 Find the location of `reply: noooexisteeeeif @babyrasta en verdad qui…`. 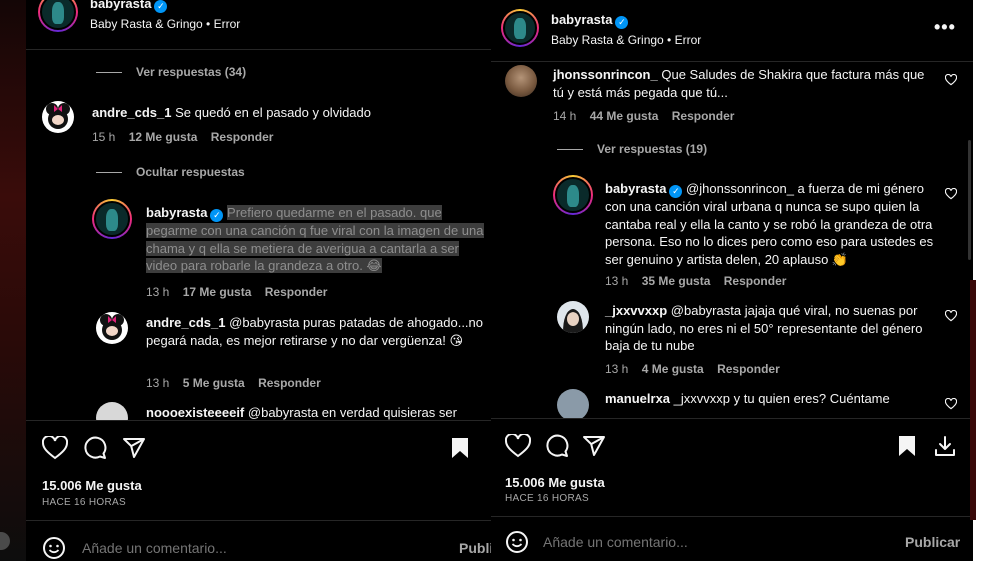

reply: noooexisteeeeif @babyrasta en verdad qui… is located at coordinates (315, 412).